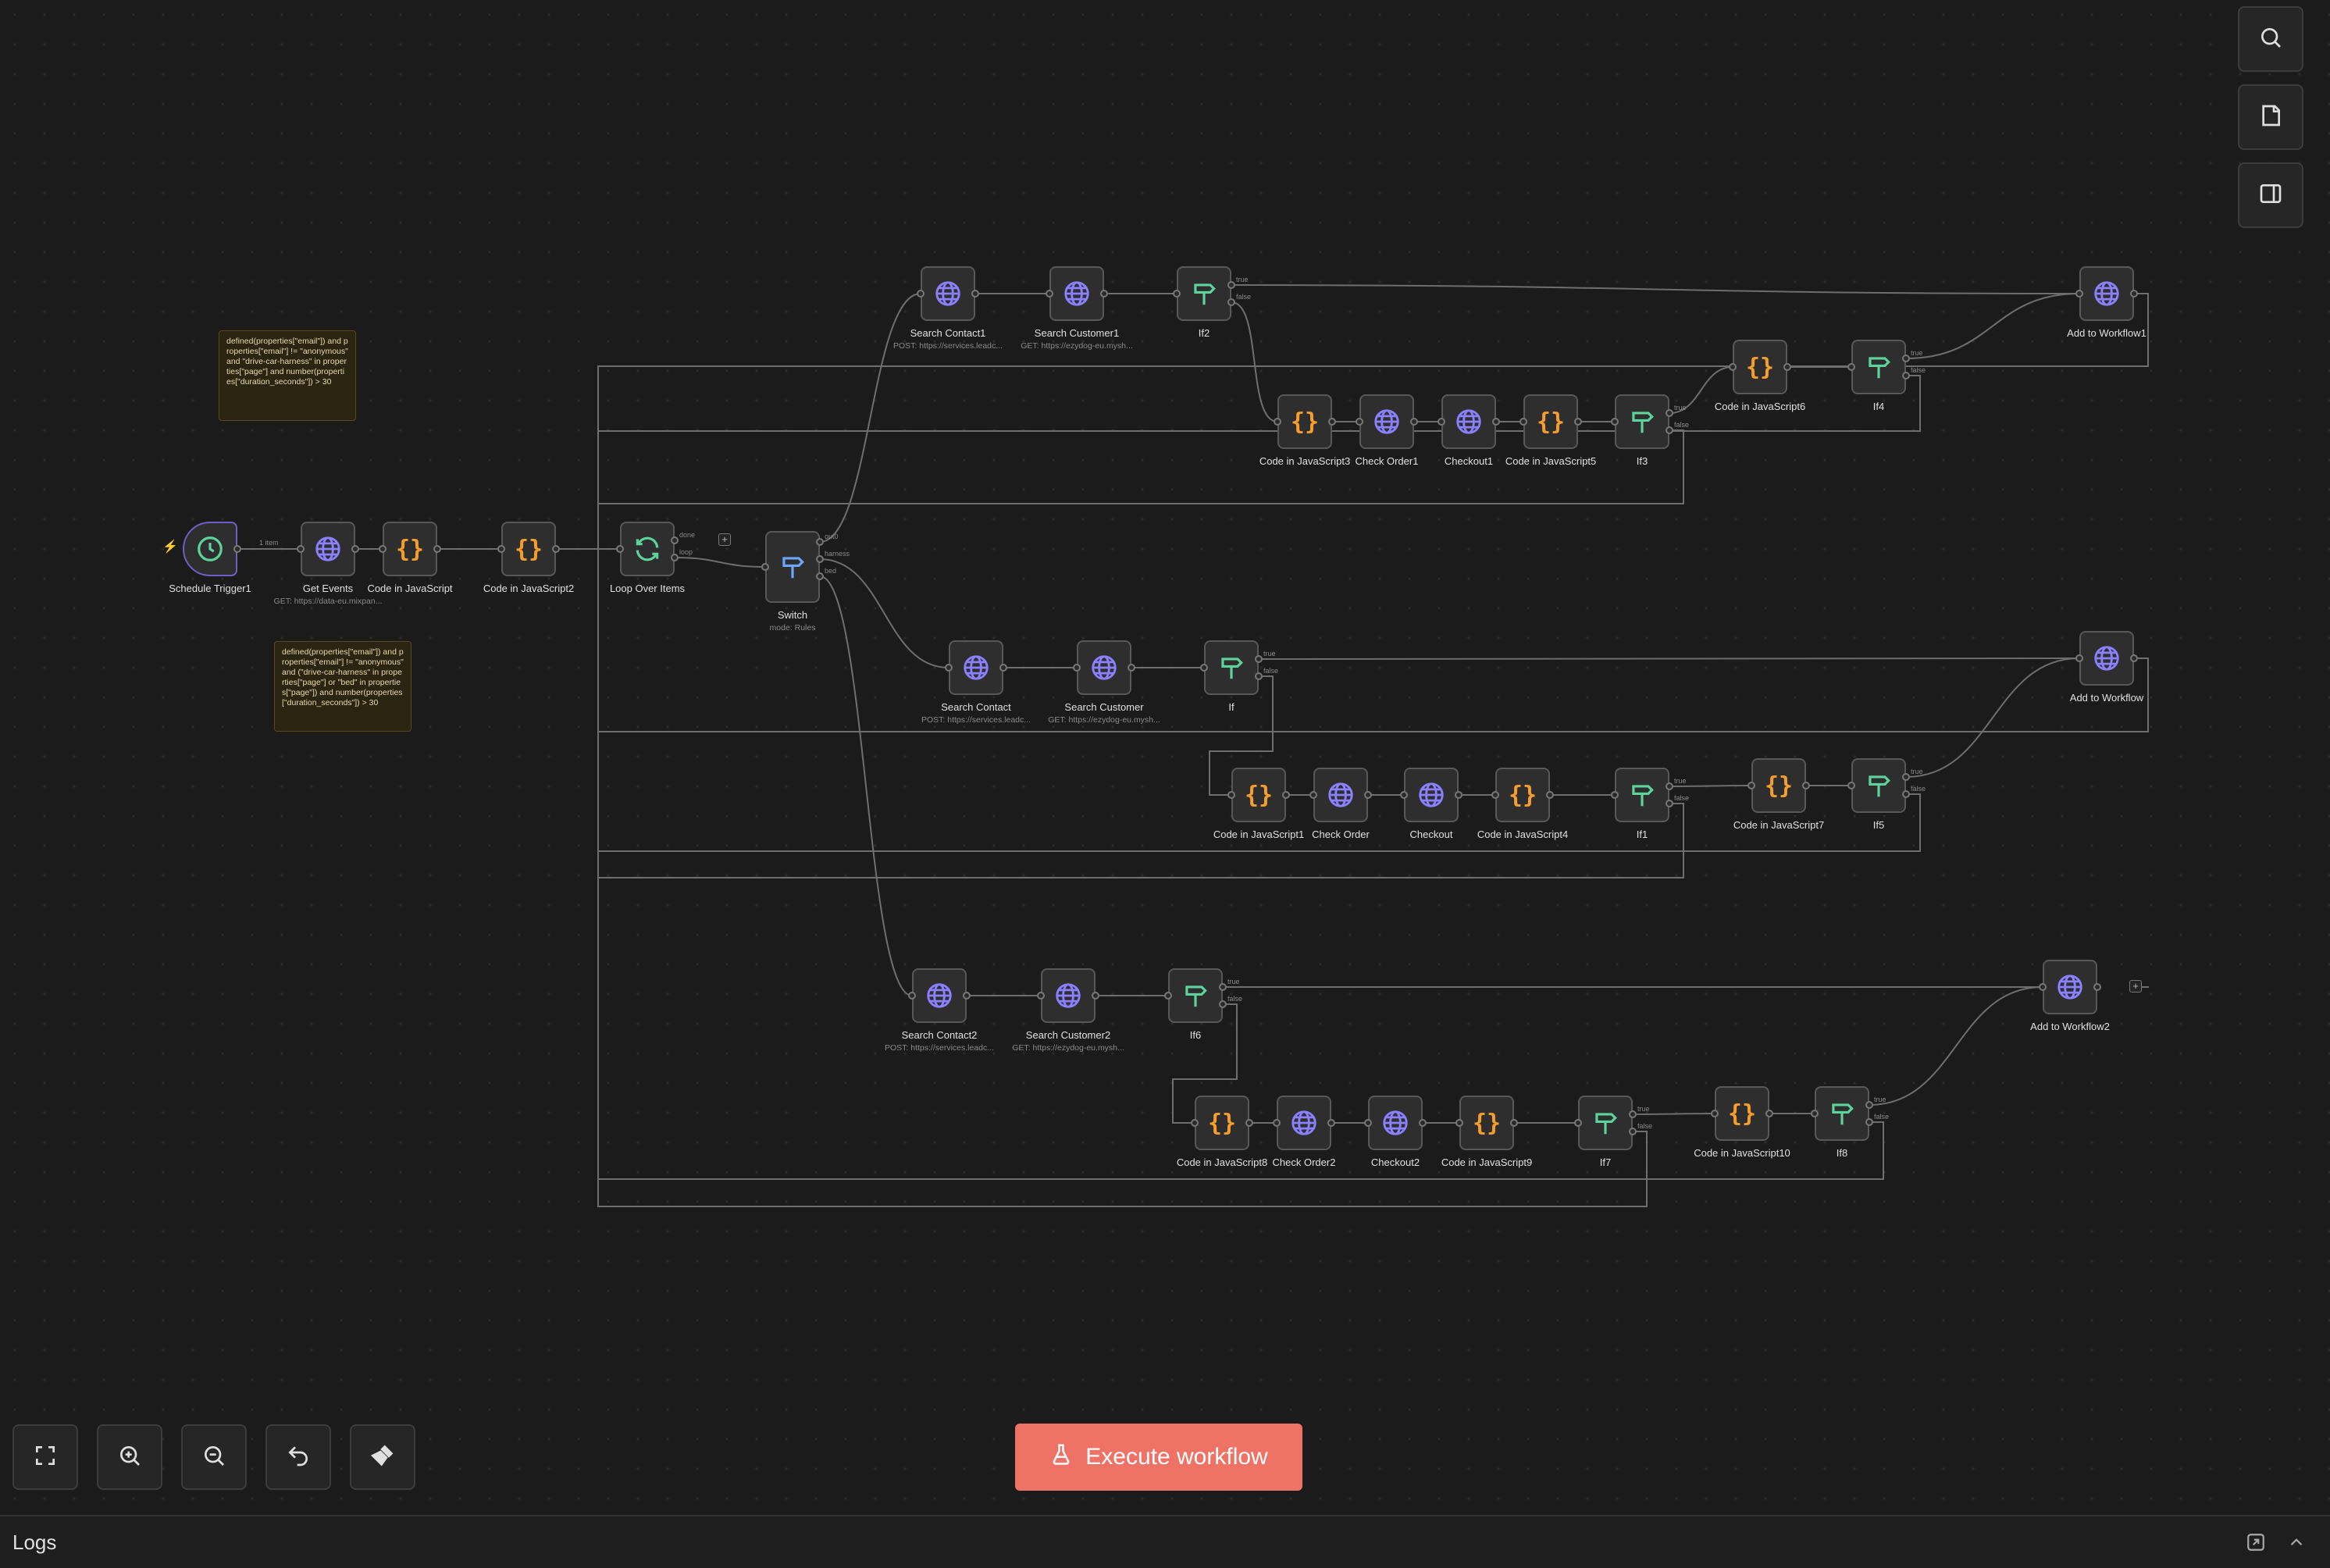 The width and height of the screenshot is (2330, 1568). I want to click on execute-workflow-button: Execute workflow, so click(1158, 1457).